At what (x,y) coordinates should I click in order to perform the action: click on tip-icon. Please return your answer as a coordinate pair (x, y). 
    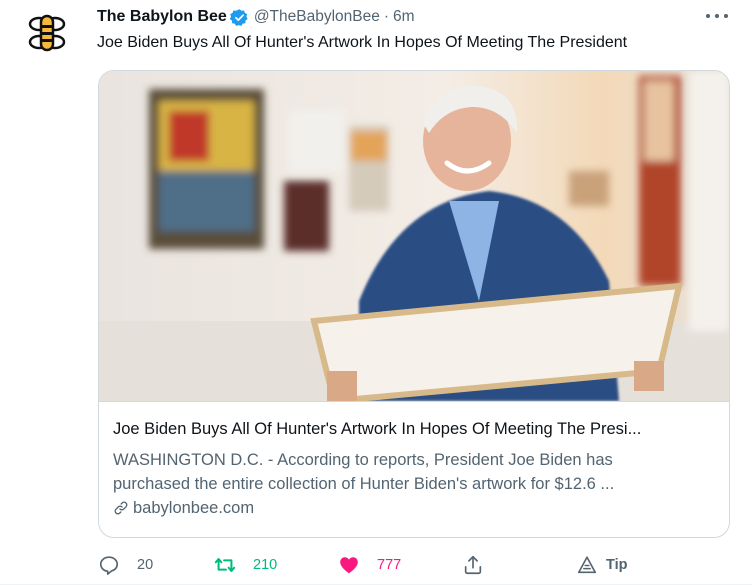
    Looking at the image, I should click on (587, 565).